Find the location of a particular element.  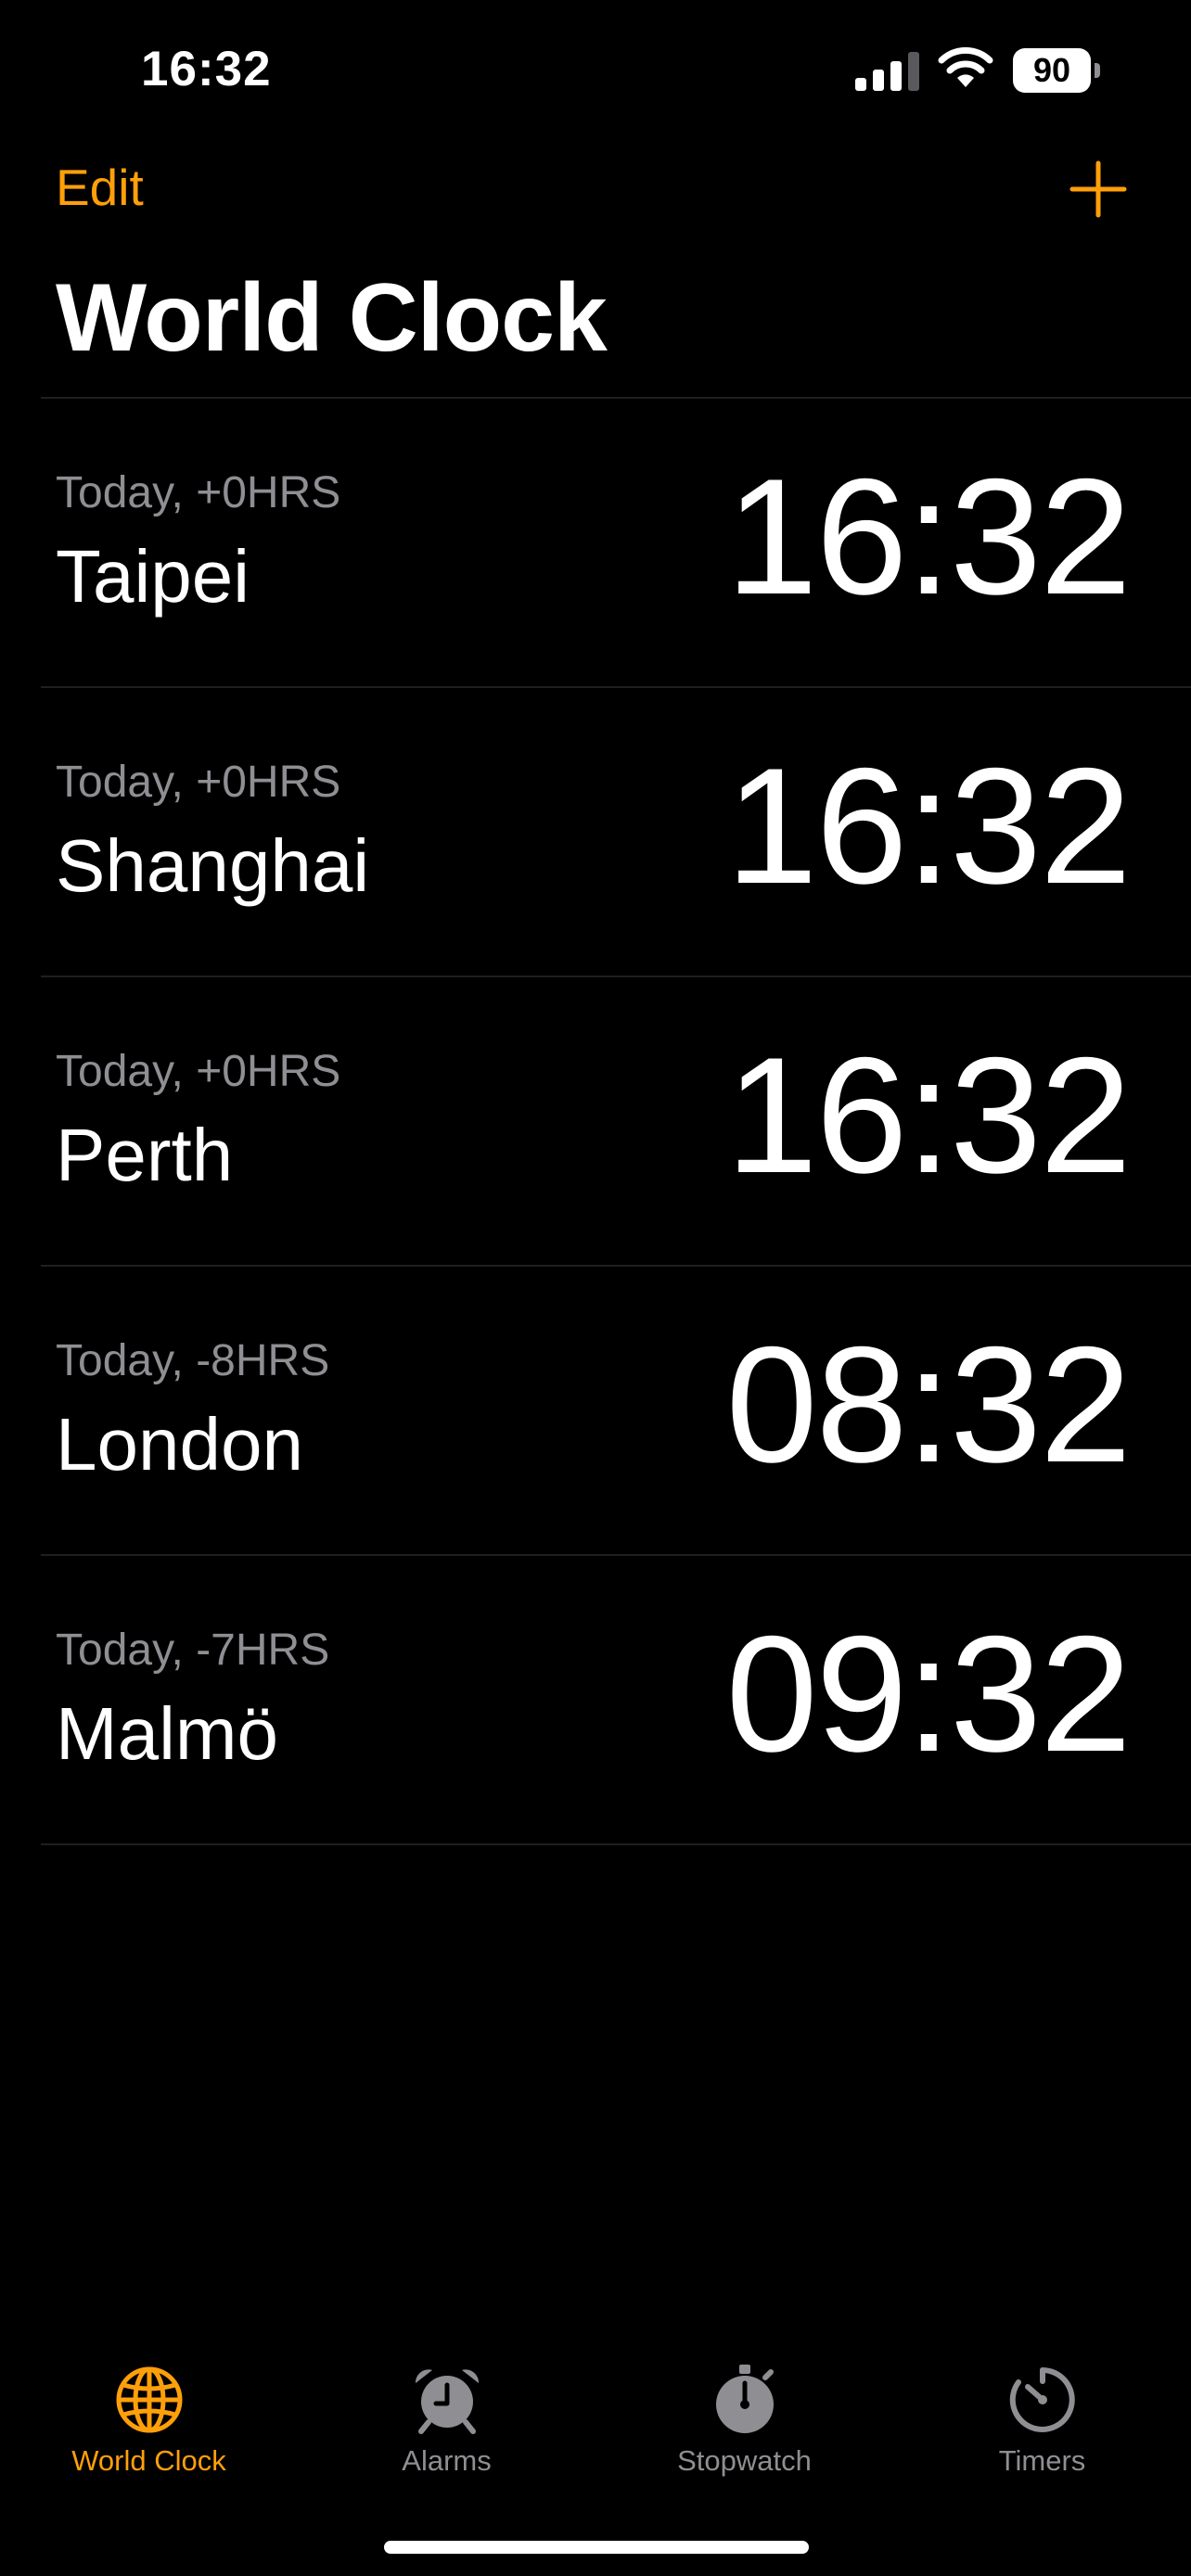

page-title: World Clock is located at coordinates (332, 318).